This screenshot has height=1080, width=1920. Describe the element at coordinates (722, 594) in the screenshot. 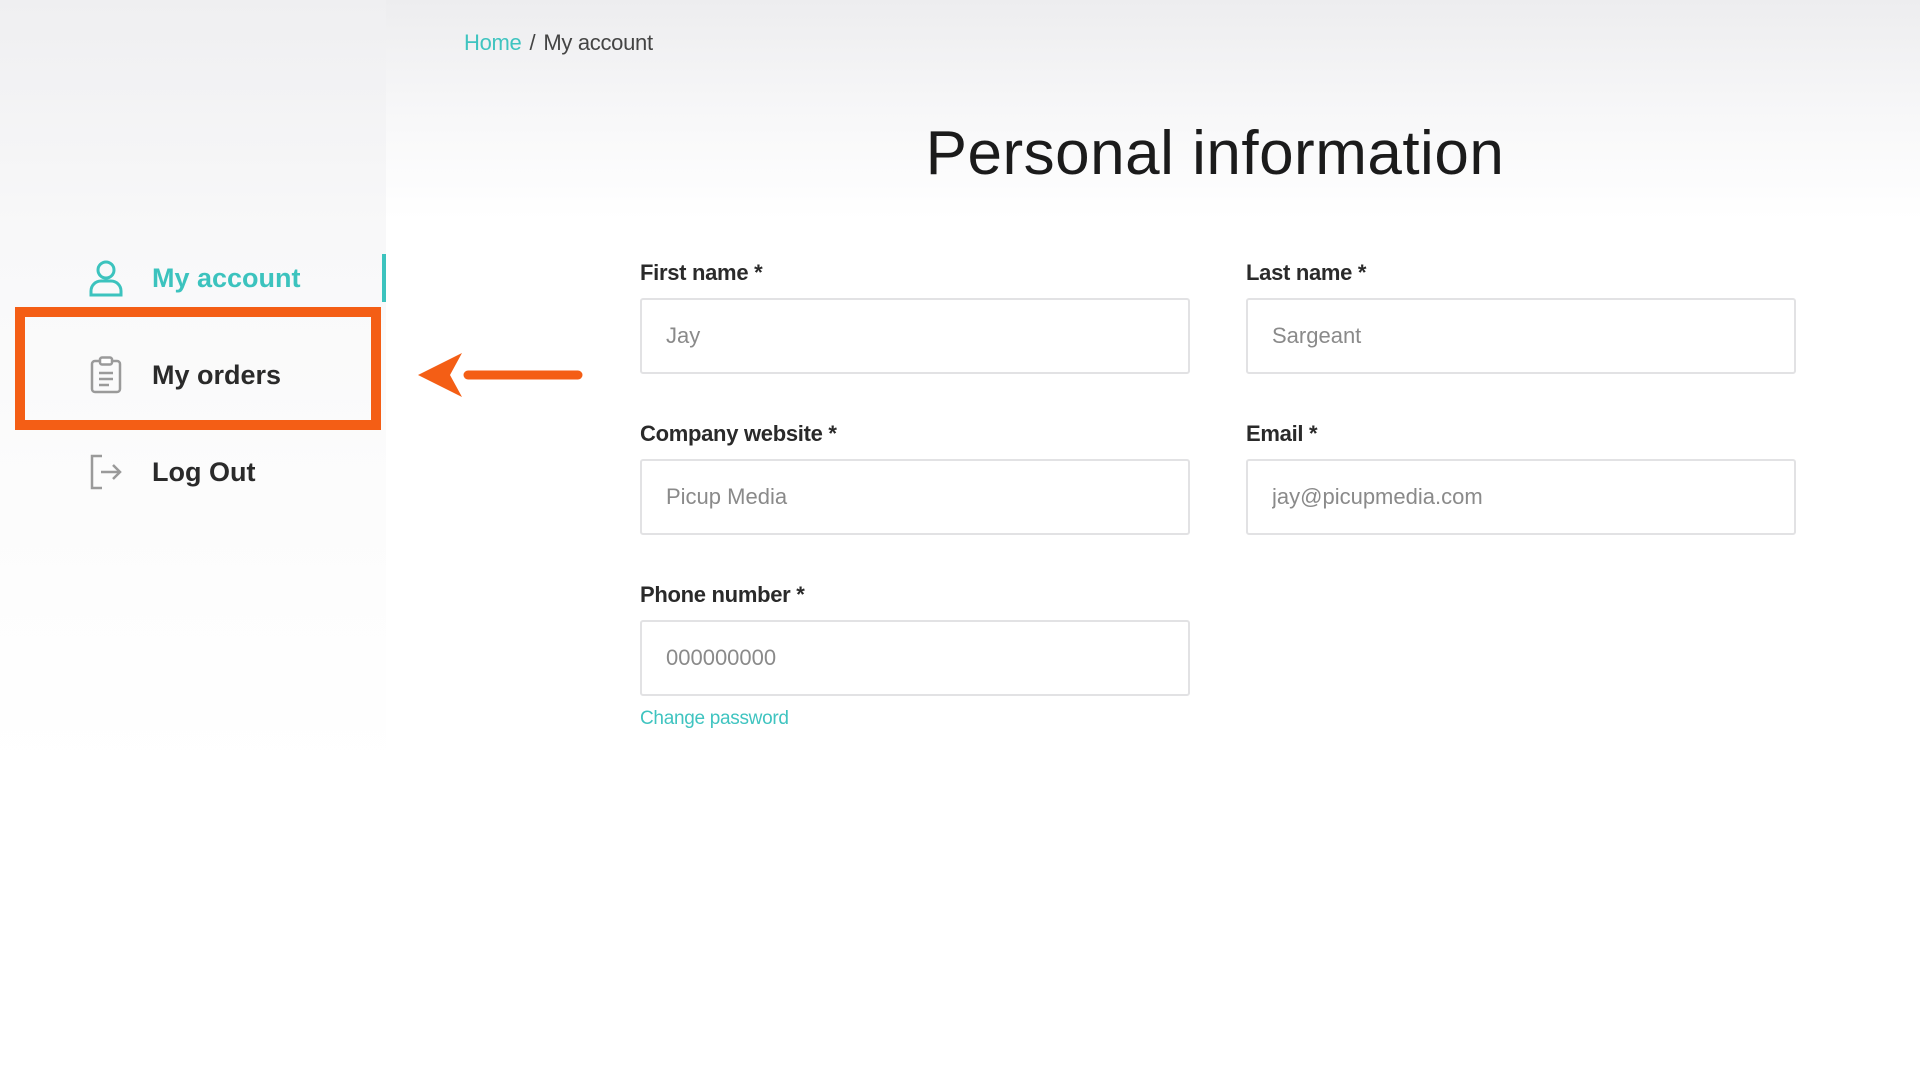

I see `phone-number-label: Phone number *` at that location.